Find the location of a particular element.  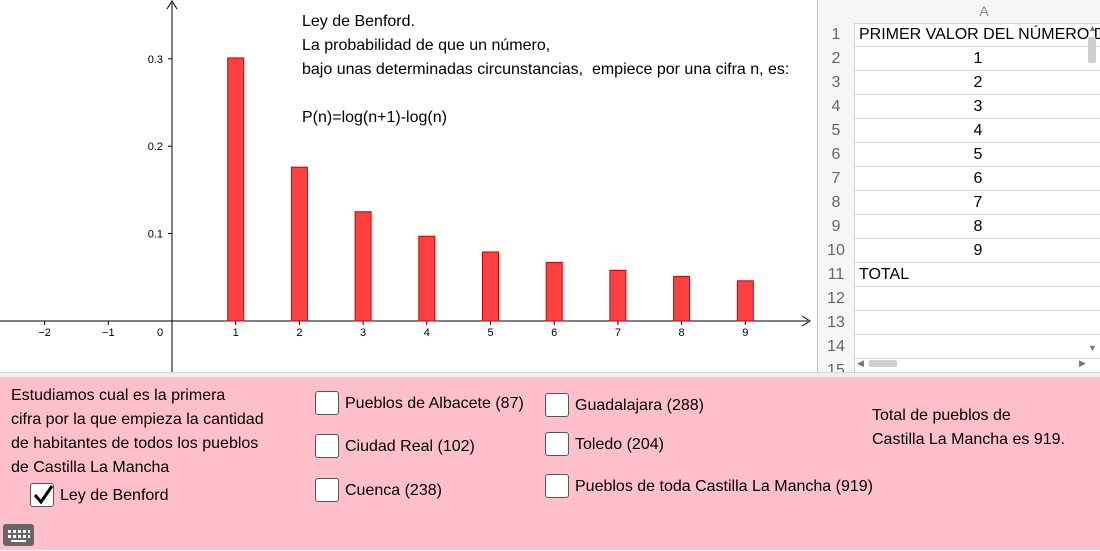

horizontal-scrollbar: ◀ ▶ is located at coordinates (973, 364).